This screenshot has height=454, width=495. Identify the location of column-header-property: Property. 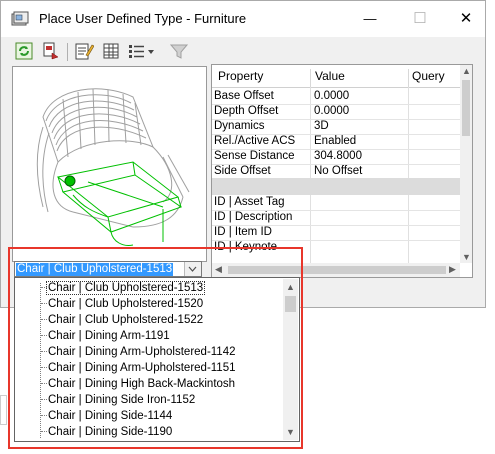
(240, 76).